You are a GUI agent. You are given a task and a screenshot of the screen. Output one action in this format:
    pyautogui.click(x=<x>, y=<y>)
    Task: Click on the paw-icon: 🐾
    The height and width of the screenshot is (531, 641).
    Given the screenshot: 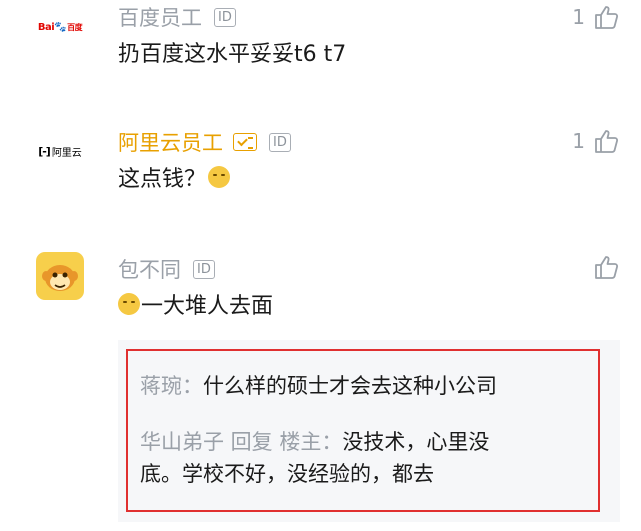 What is the action you would take?
    pyautogui.click(x=60, y=27)
    